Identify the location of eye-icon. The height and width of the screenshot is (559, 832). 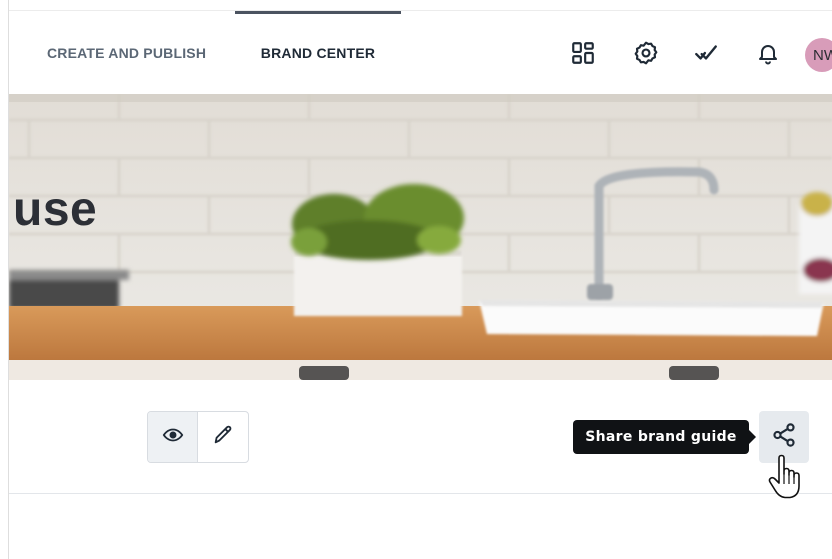
(173, 437).